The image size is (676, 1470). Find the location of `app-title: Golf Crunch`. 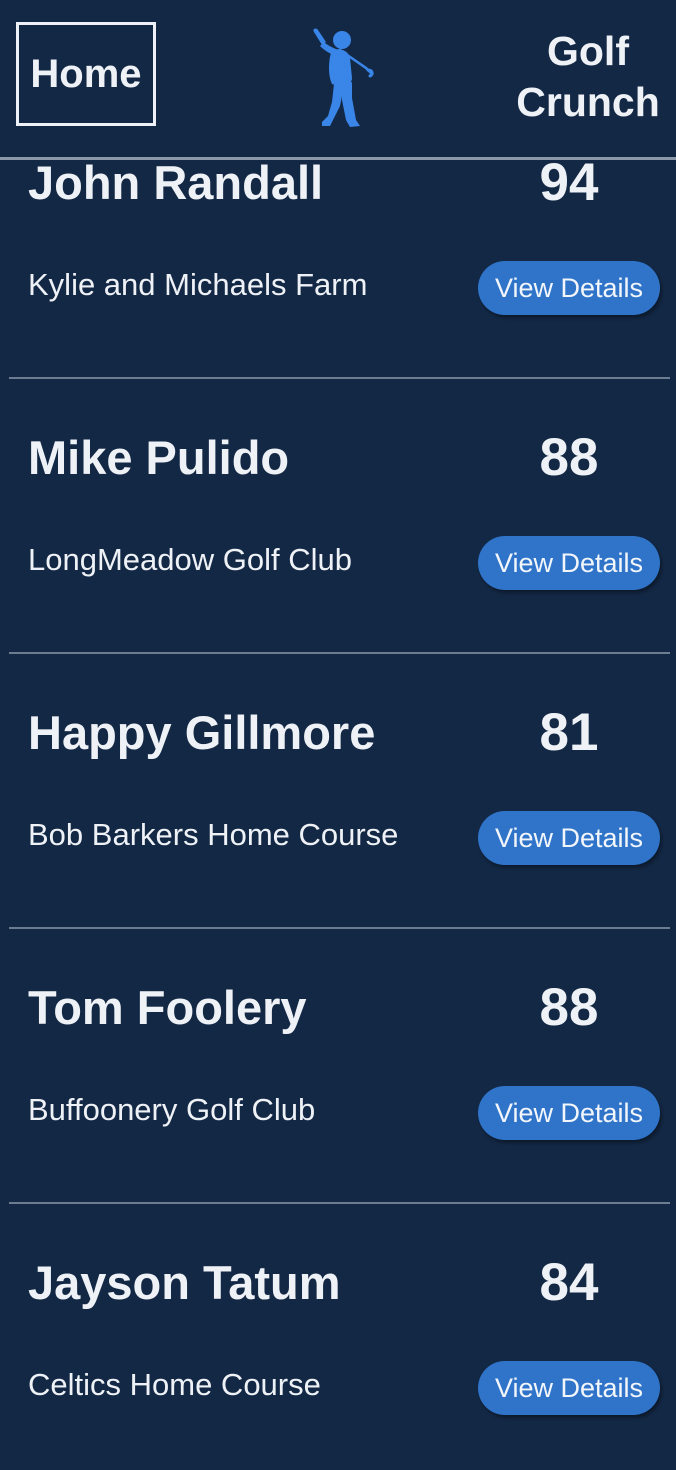

app-title: Golf Crunch is located at coordinates (588, 76).